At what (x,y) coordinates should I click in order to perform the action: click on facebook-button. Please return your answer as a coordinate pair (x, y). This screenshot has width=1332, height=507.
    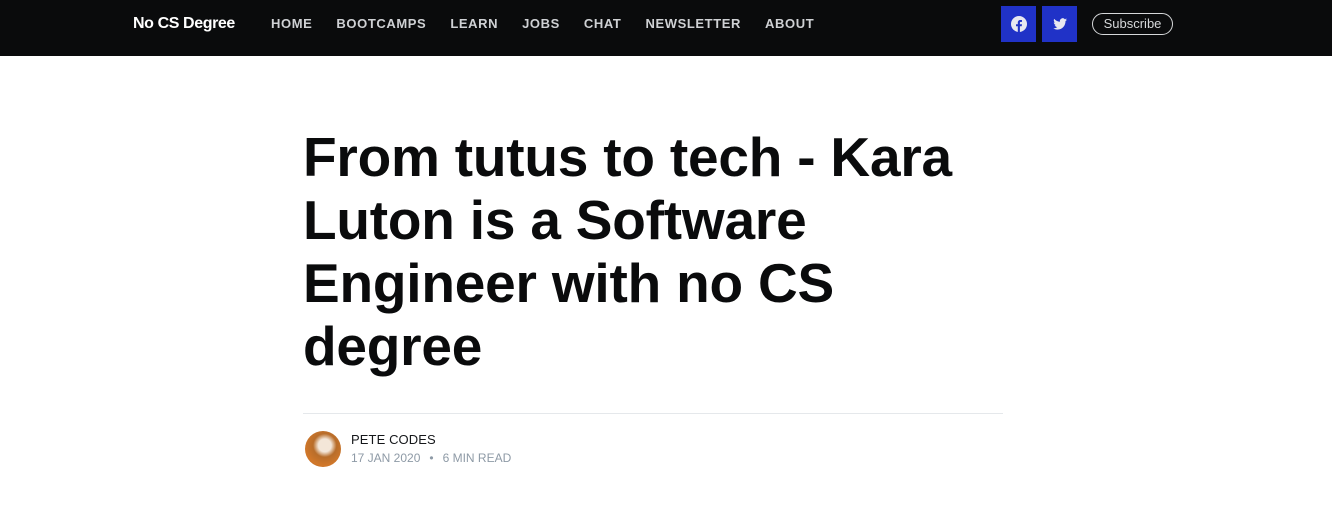
    Looking at the image, I should click on (1018, 24).